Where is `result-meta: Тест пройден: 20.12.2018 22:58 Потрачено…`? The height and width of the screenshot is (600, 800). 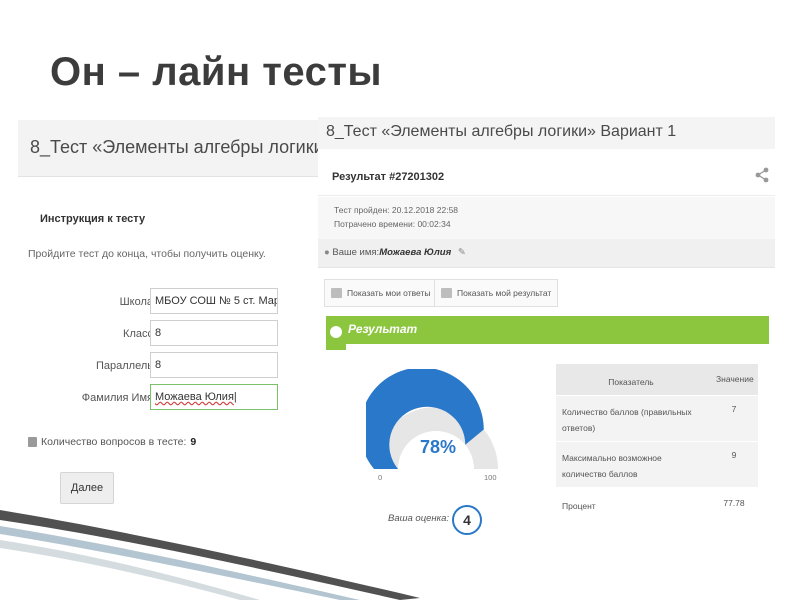
result-meta: Тест пройден: 20.12.2018 22:58 Потрачено… is located at coordinates (546, 218).